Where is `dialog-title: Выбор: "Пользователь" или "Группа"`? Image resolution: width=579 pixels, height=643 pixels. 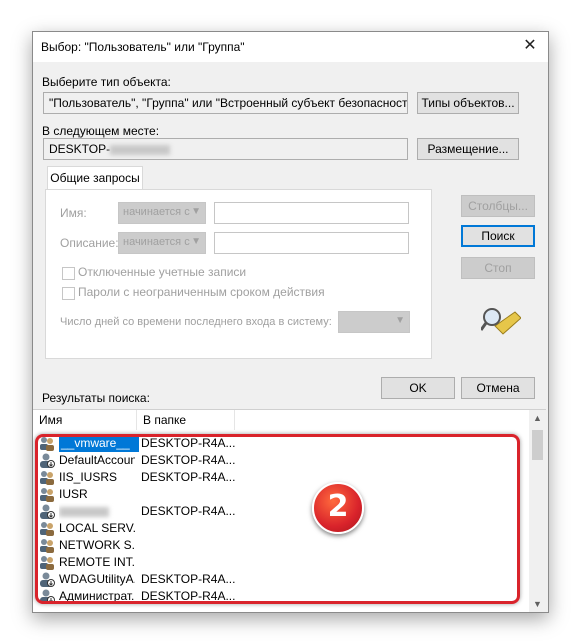
dialog-title: Выбор: "Пользователь" или "Группа" is located at coordinates (143, 47).